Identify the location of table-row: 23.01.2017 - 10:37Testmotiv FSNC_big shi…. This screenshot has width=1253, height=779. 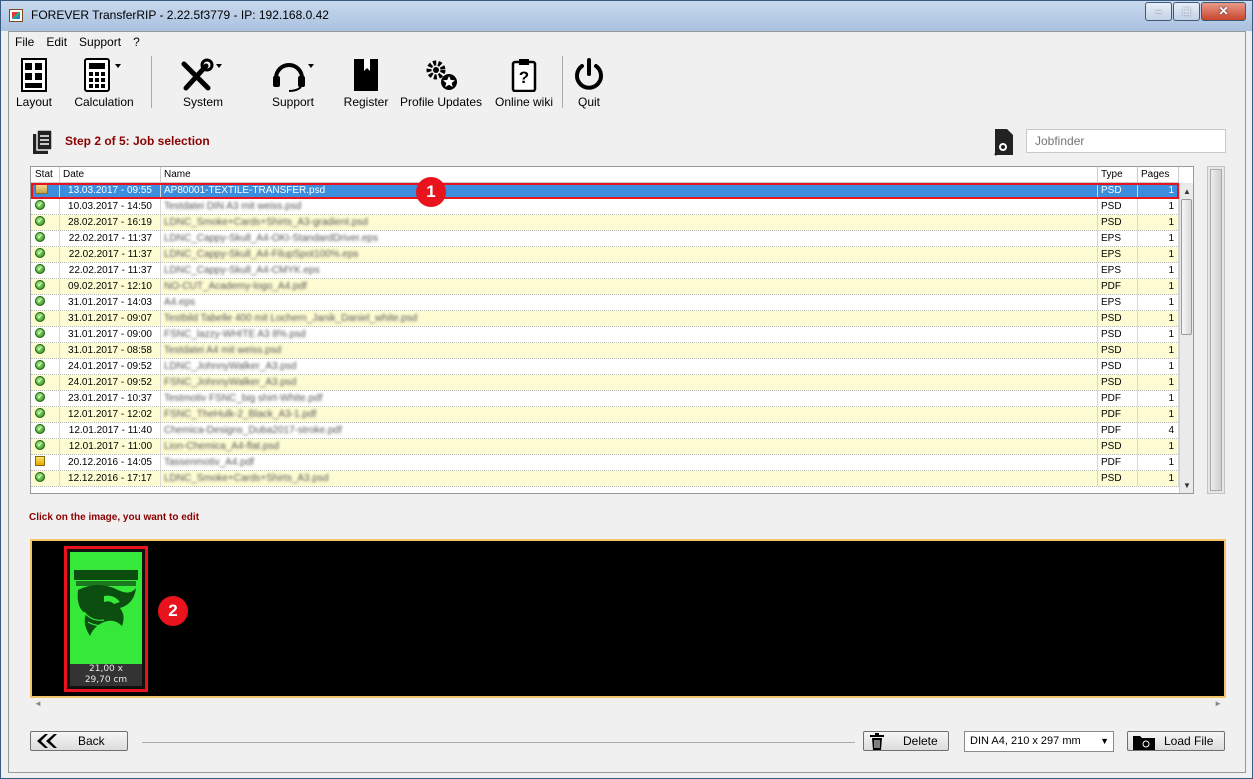
(605, 399).